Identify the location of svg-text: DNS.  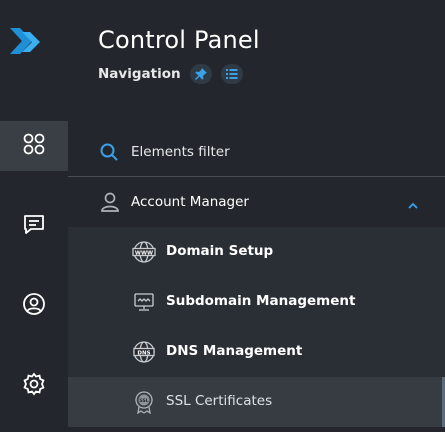
(143, 353).